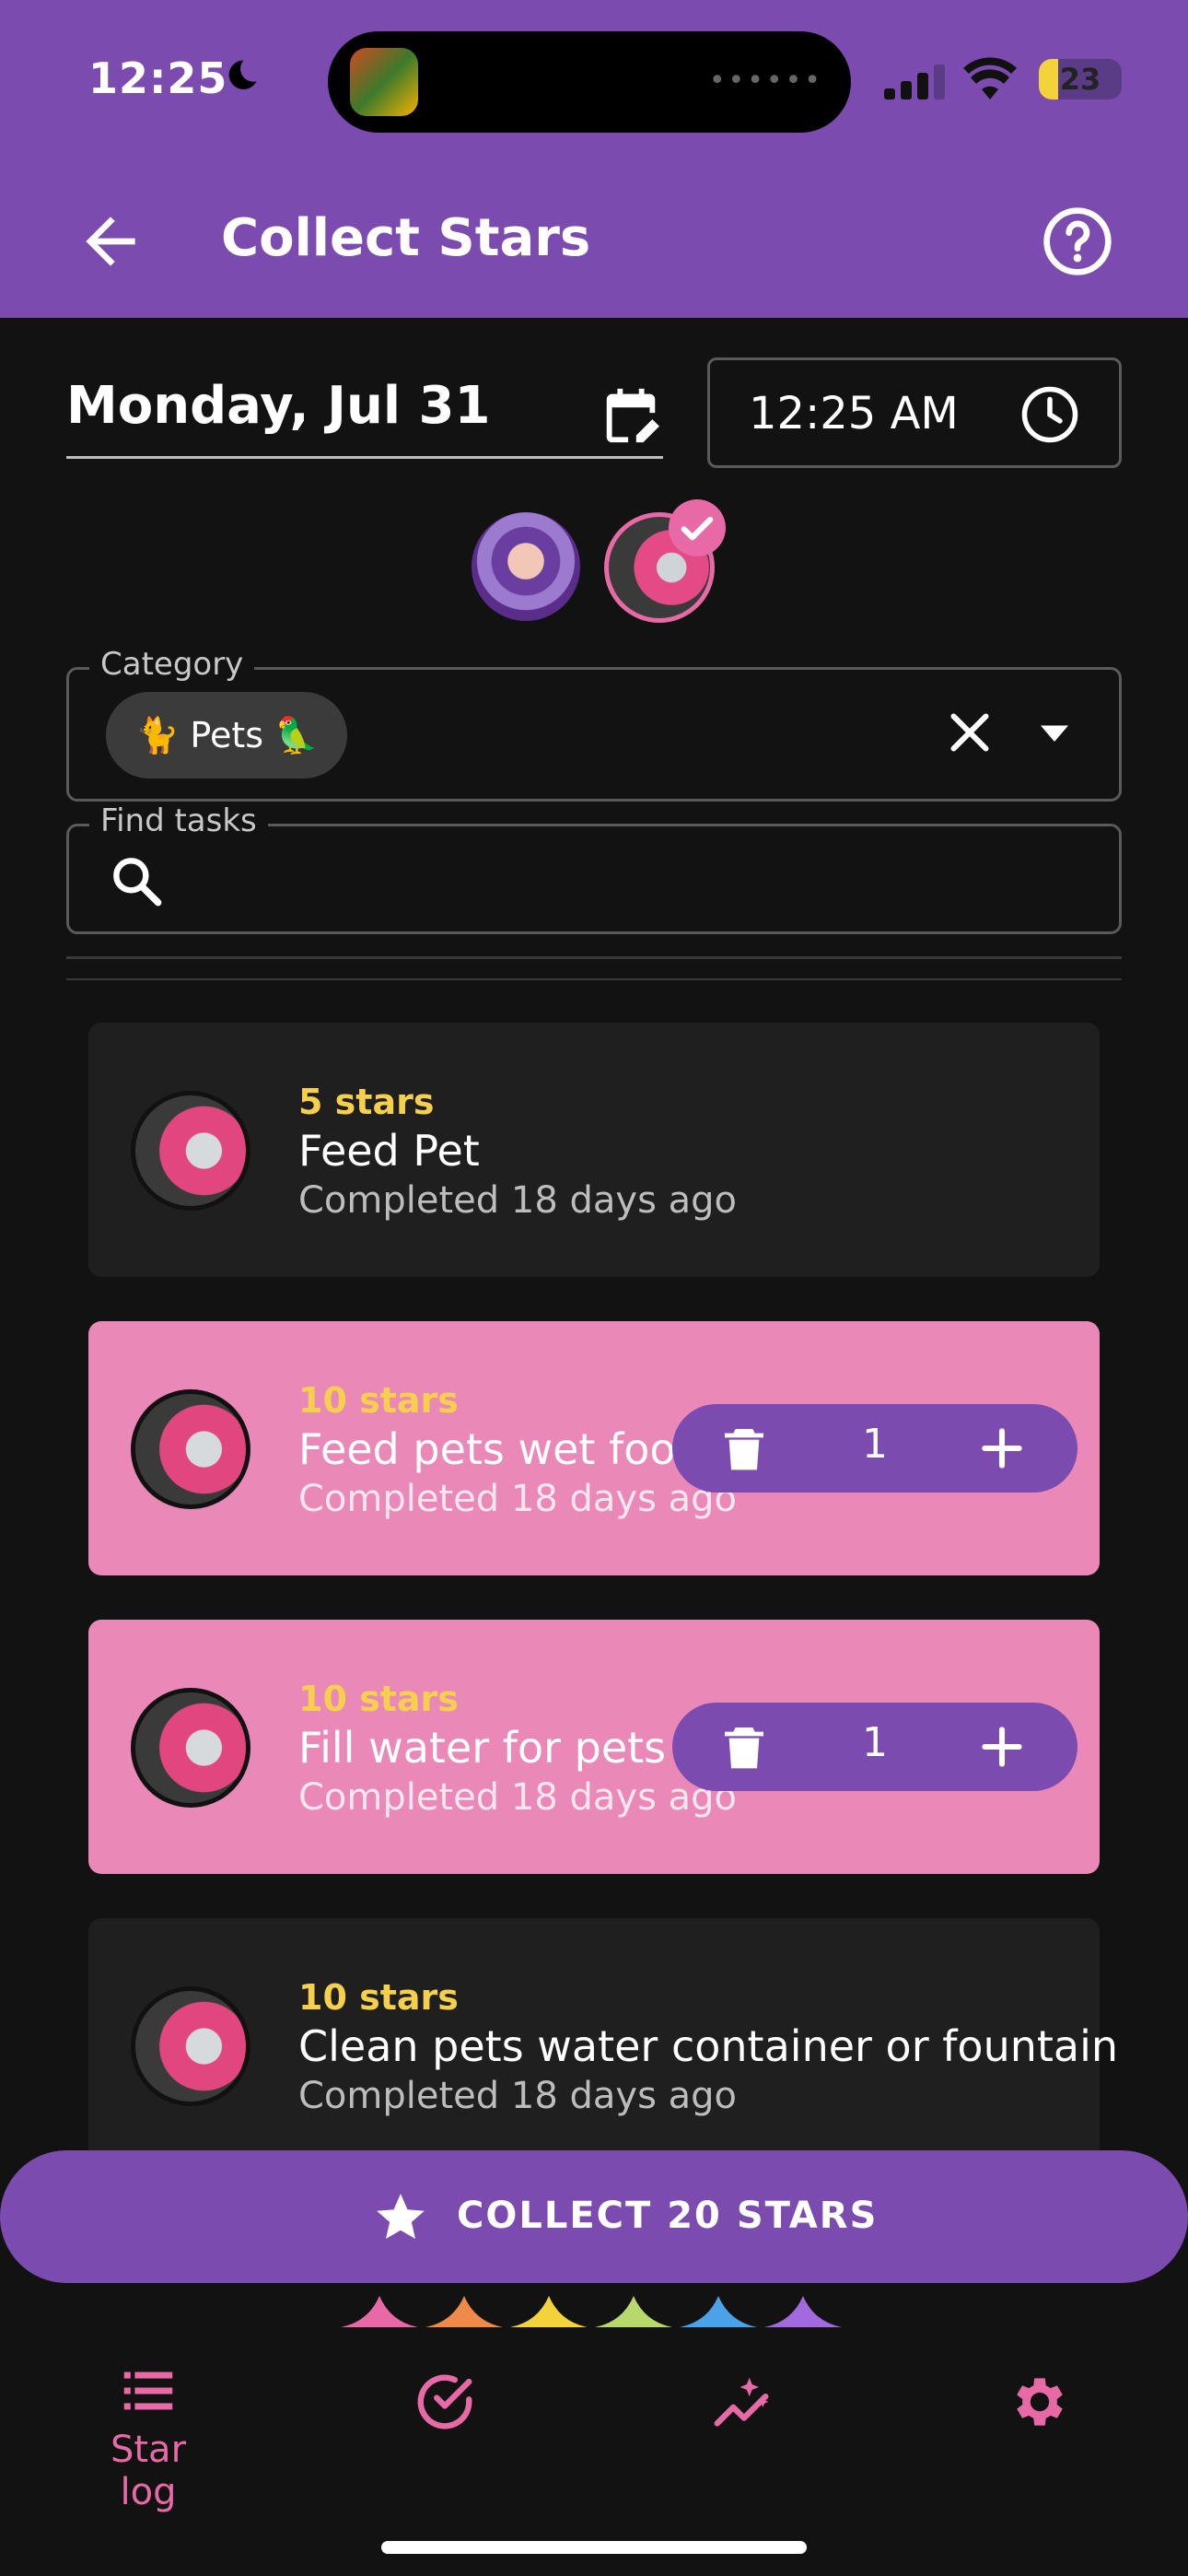 This screenshot has height=2576, width=1188. Describe the element at coordinates (148, 2471) in the screenshot. I see `nav-label: Star log` at that location.